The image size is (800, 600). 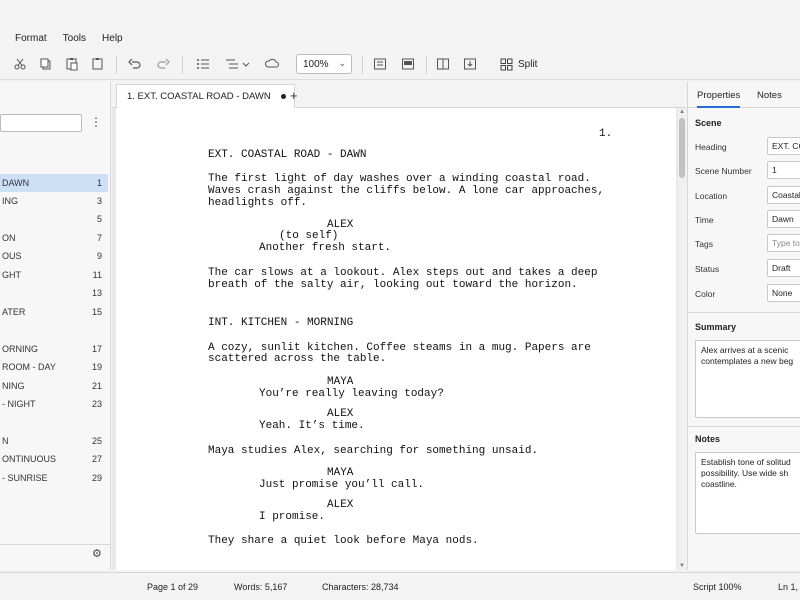 I want to click on zoom-value: 100%, so click(x=316, y=64).